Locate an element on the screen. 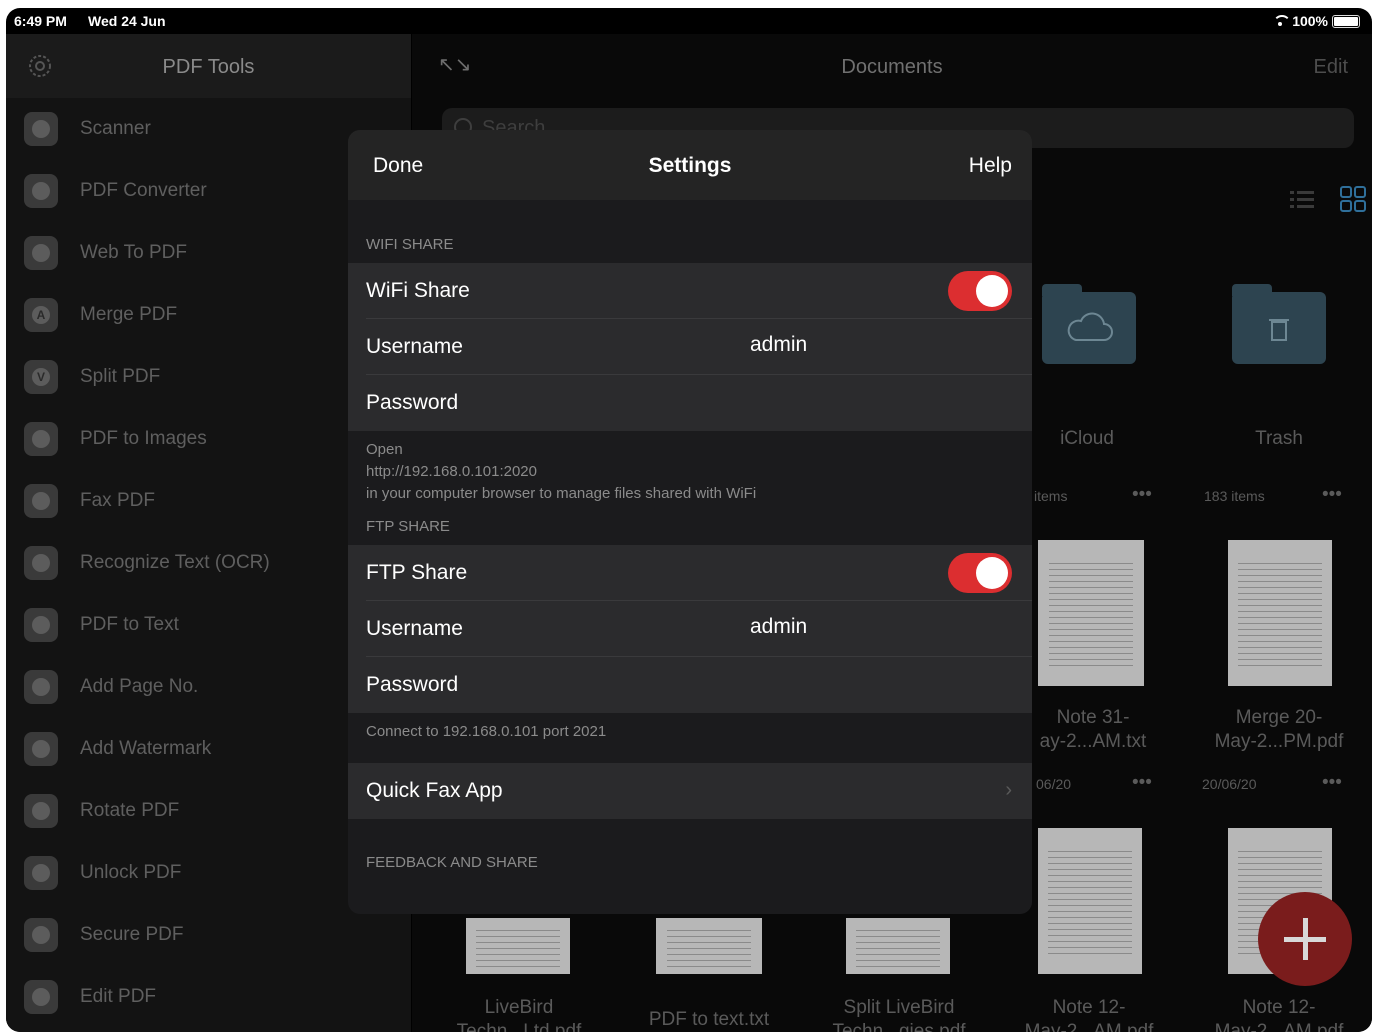 This screenshot has width=1379, height=1032. scanner-icon is located at coordinates (41, 129).